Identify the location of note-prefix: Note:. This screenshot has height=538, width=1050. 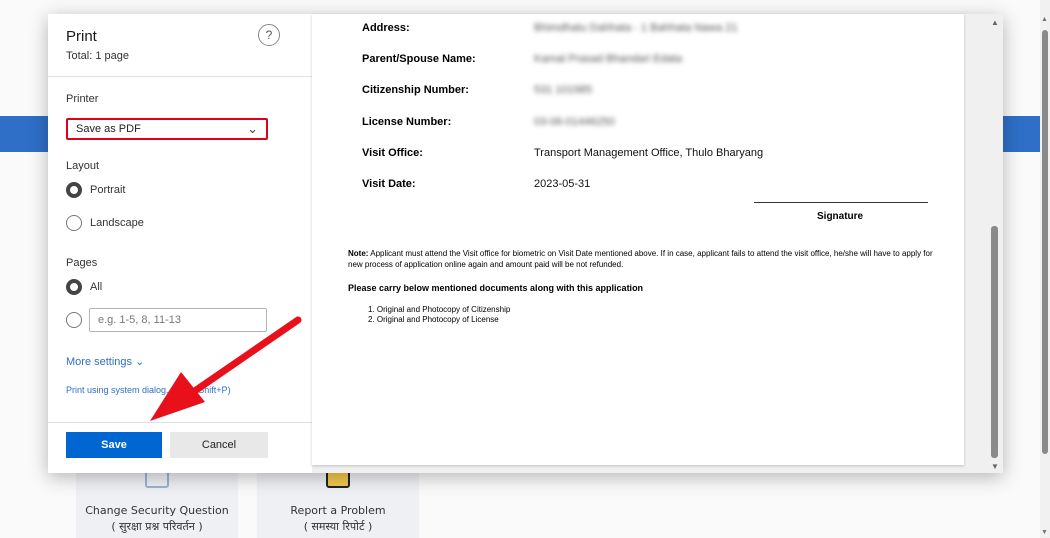
(358, 253).